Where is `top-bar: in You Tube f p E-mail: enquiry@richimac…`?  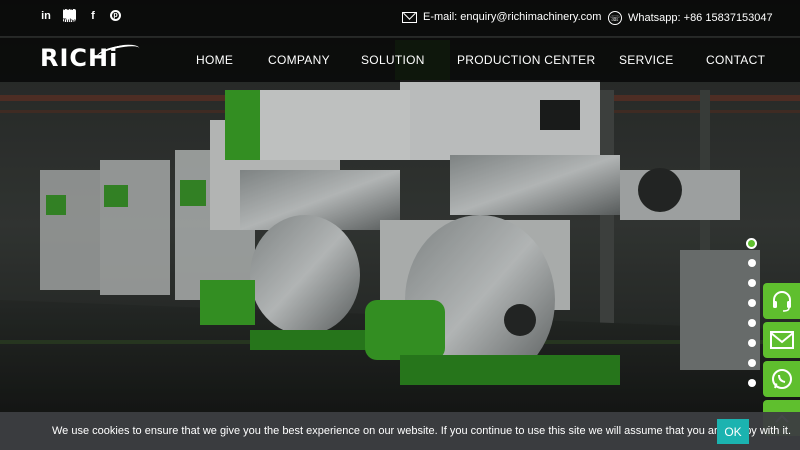 top-bar: in You Tube f p E-mail: enquiry@richimac… is located at coordinates (400, 18).